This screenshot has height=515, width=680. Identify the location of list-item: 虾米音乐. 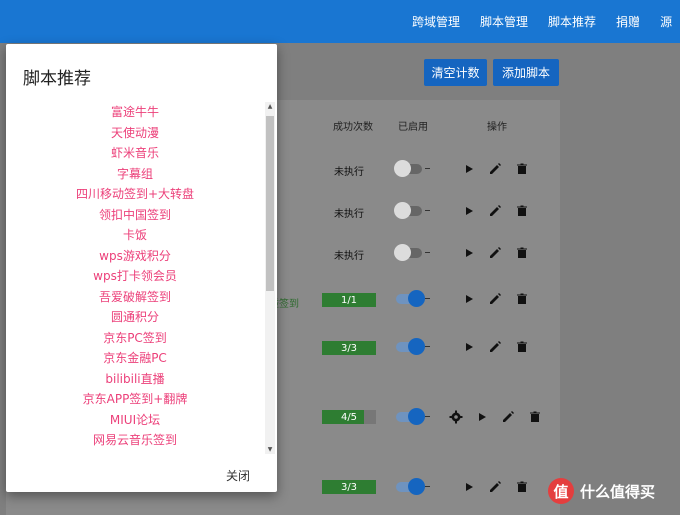
(135, 153).